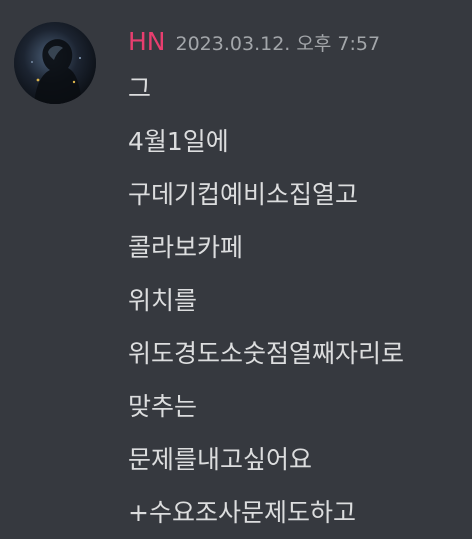 The image size is (472, 539). I want to click on message-line: 맞추는, so click(163, 406).